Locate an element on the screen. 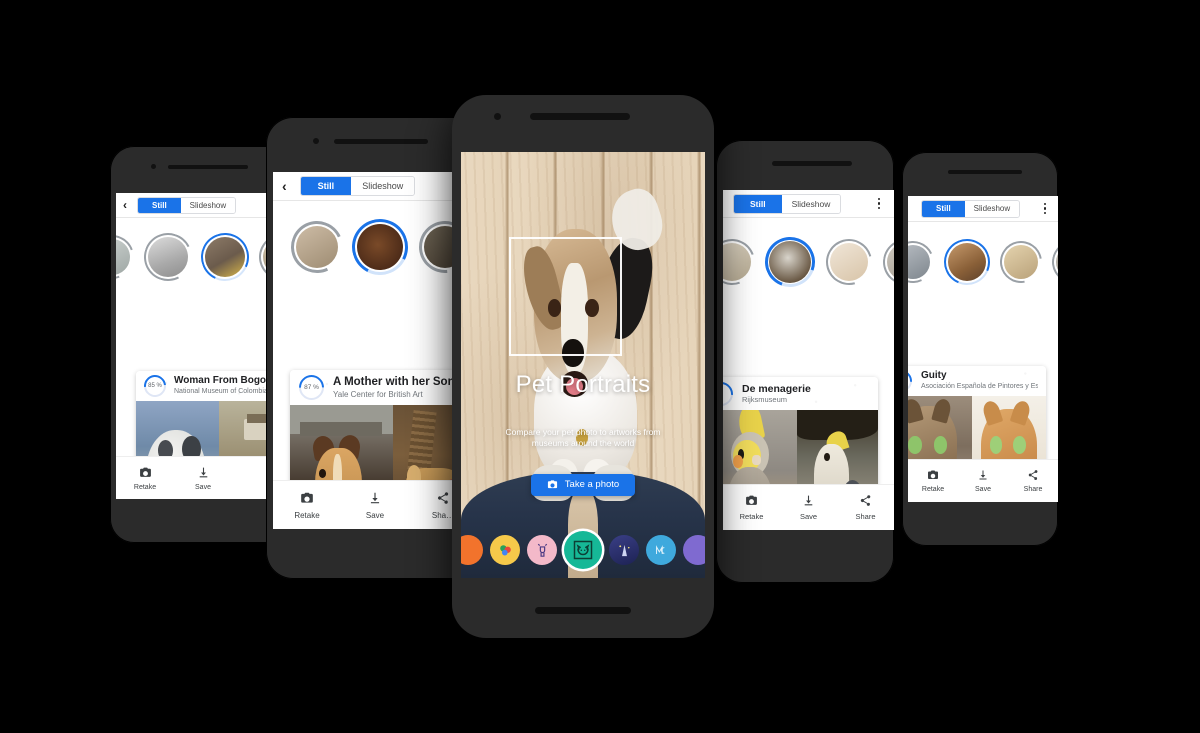 This screenshot has height=733, width=1200. hero-title: Pet Portraits is located at coordinates (583, 385).